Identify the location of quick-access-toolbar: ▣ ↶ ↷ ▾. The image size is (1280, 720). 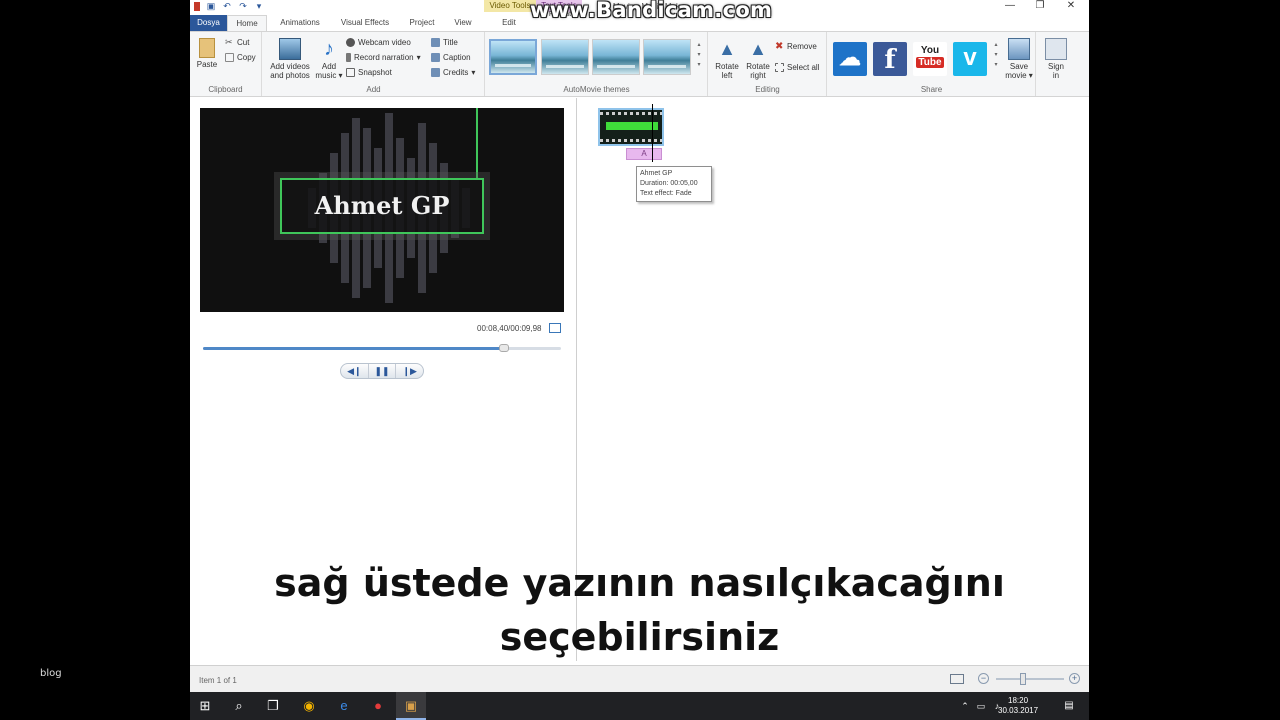
(229, 6).